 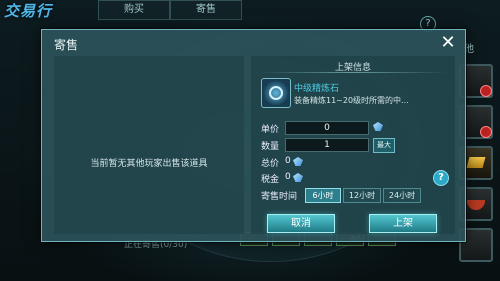 What do you see at coordinates (279, 197) in the screenshot?
I see `duration-label: 寄售时间` at bounding box center [279, 197].